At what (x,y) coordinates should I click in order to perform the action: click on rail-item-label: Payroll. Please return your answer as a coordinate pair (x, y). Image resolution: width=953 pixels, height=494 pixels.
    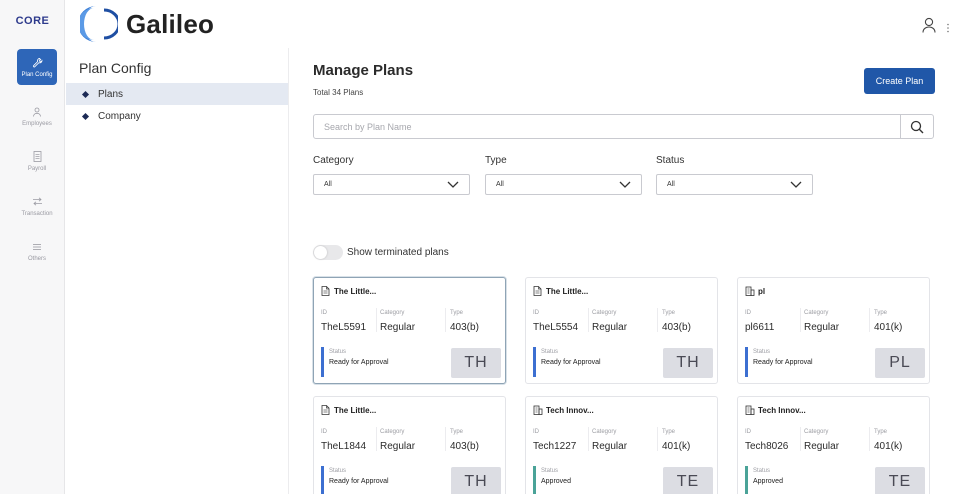
    Looking at the image, I should click on (37, 168).